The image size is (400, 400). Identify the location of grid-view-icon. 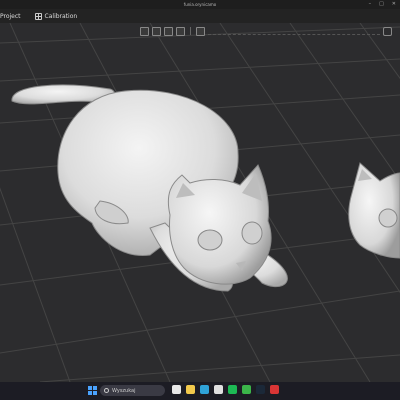
(156, 31).